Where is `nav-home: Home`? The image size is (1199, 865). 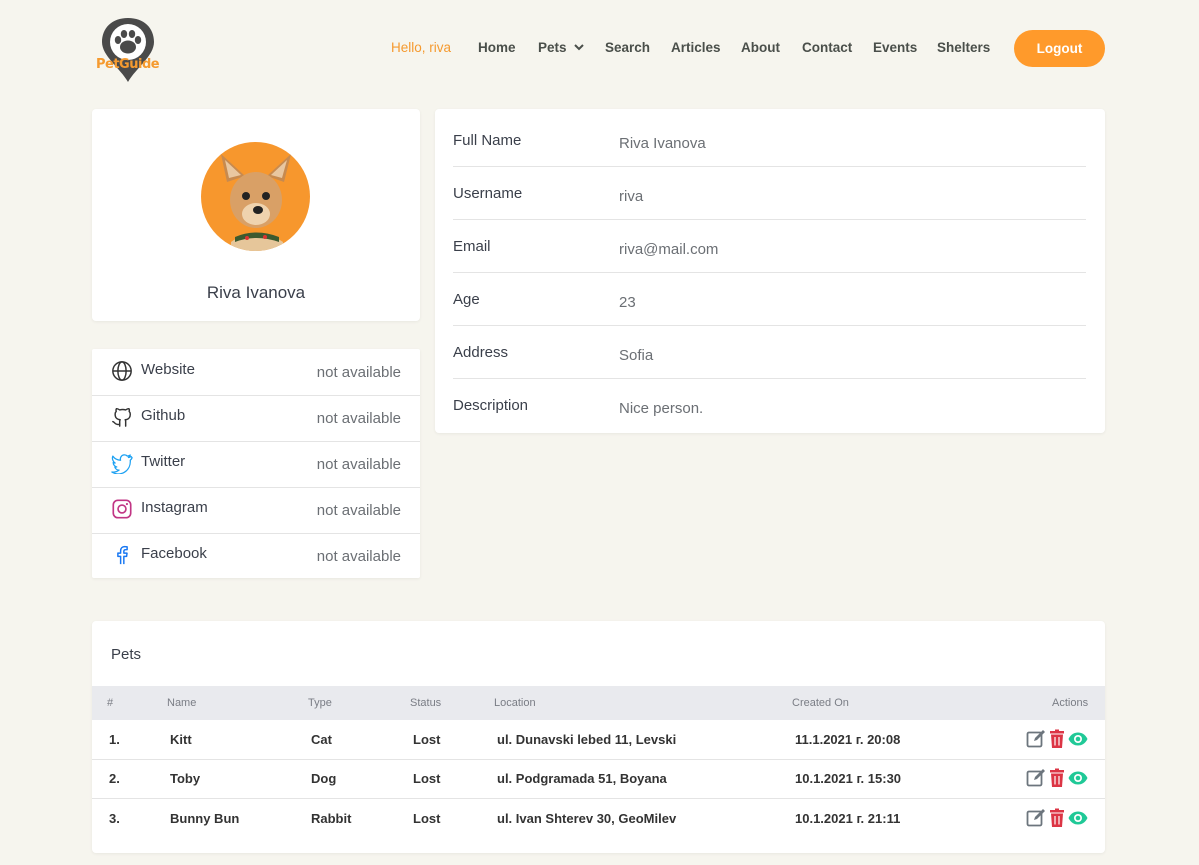 nav-home: Home is located at coordinates (497, 47).